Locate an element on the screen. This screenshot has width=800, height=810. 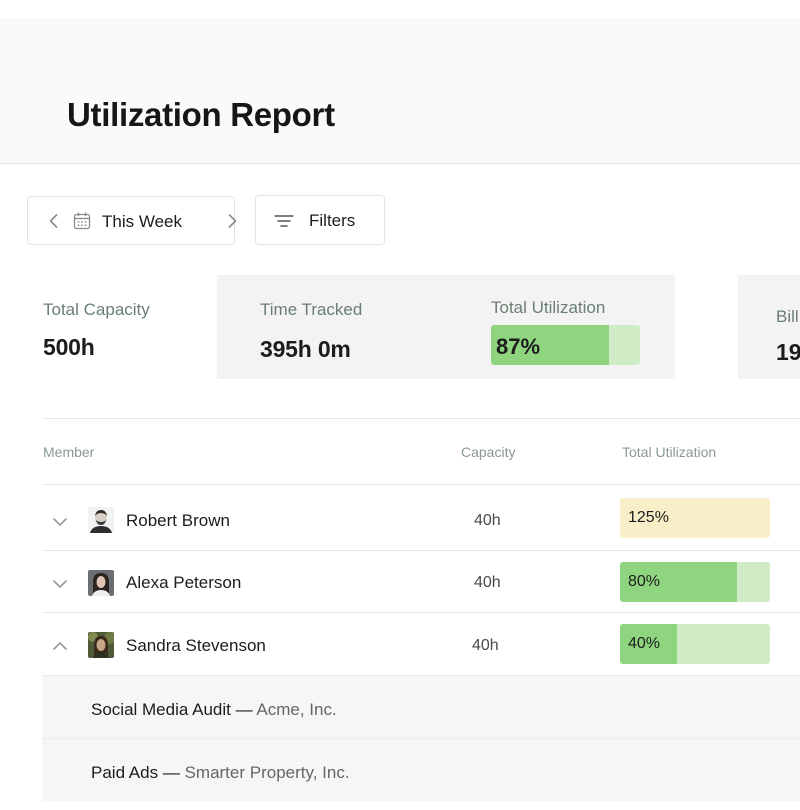
member-name: Robert Brown is located at coordinates (178, 521).